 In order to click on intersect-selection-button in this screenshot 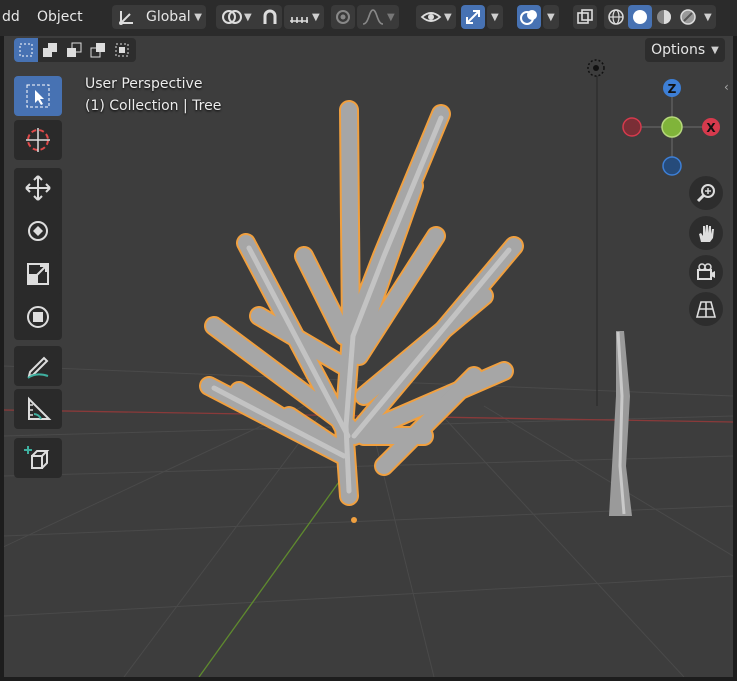, I will do `click(122, 50)`.